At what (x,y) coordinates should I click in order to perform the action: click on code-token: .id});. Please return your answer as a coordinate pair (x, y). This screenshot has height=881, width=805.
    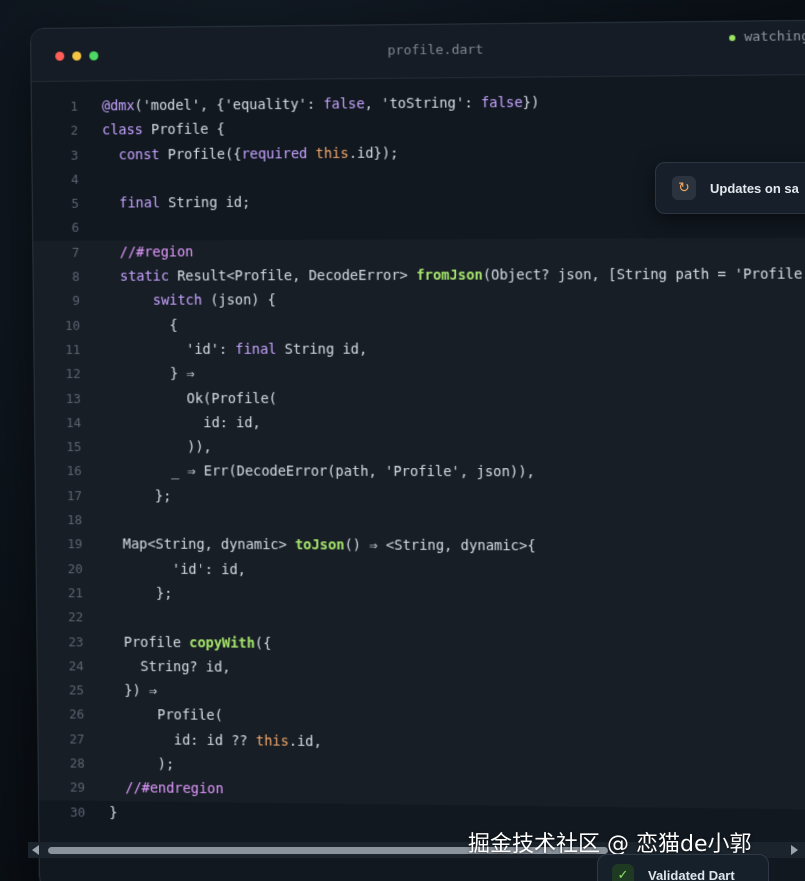
    Looking at the image, I should click on (373, 153).